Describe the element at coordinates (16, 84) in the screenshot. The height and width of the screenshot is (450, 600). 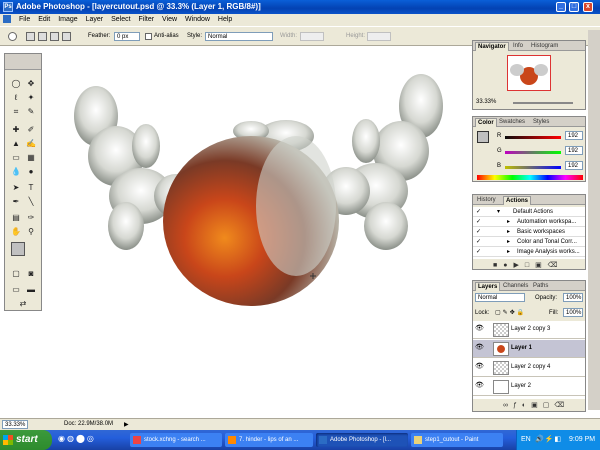
I see `marquee-tool-icon: ◯` at that location.